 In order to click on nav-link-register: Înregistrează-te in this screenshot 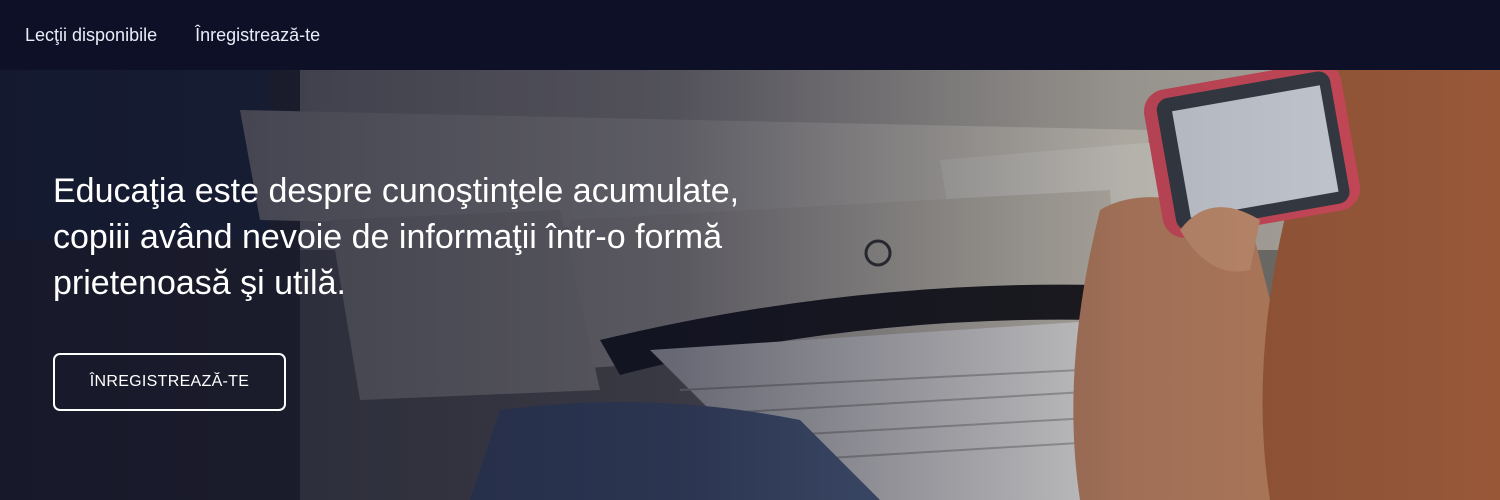, I will do `click(257, 35)`.